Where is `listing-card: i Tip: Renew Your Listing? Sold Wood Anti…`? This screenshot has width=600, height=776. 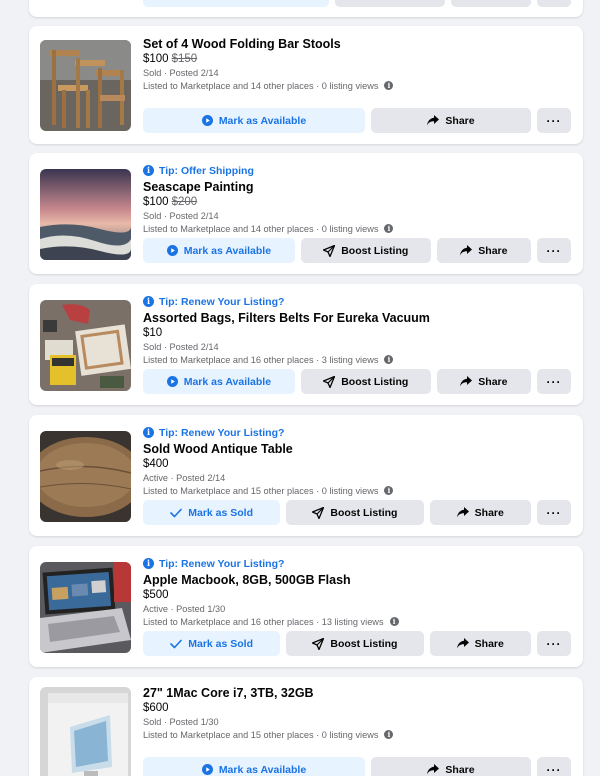 listing-card: i Tip: Renew Your Listing? Sold Wood Anti… is located at coordinates (306, 475).